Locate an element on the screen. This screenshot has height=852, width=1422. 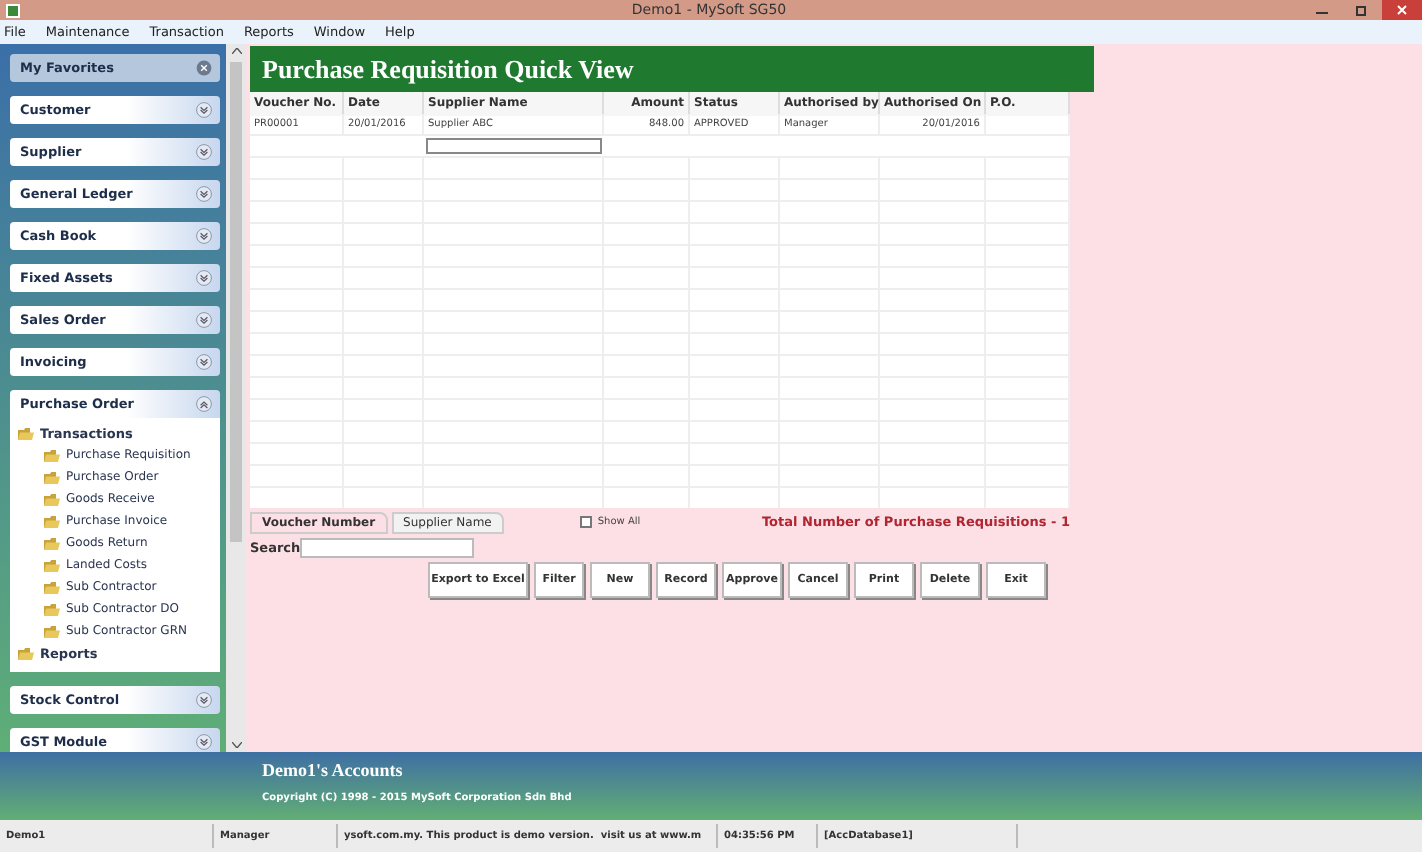
search-field is located at coordinates (387, 548).